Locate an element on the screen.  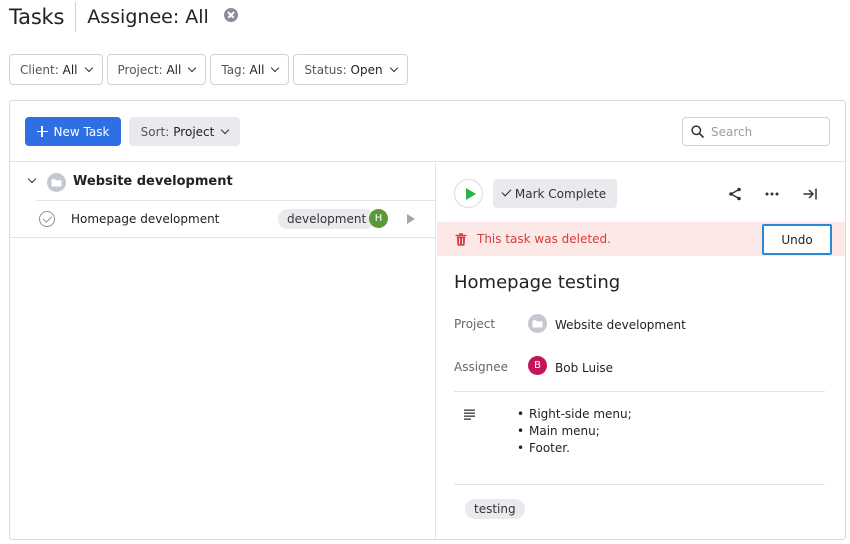
list-item: Main menu; is located at coordinates (574, 431).